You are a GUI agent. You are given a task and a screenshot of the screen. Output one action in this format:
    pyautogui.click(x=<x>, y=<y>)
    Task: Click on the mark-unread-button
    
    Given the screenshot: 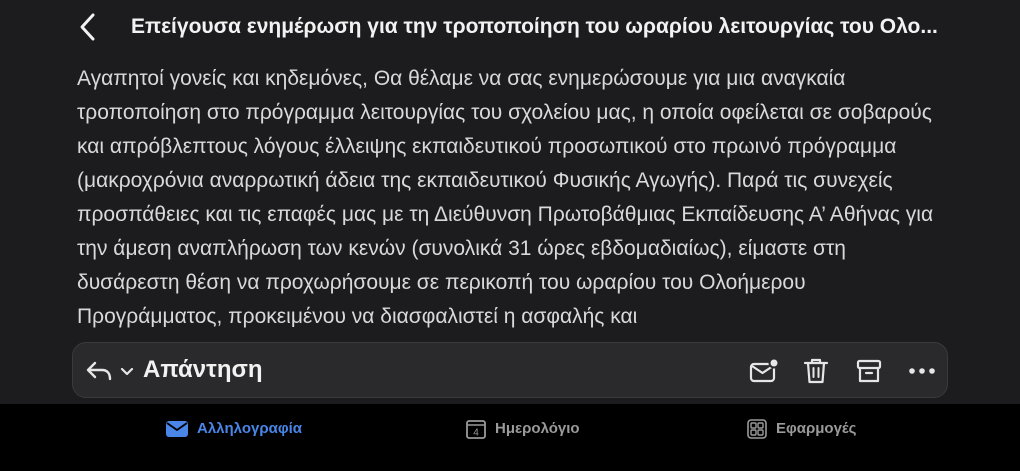 What is the action you would take?
    pyautogui.click(x=764, y=371)
    